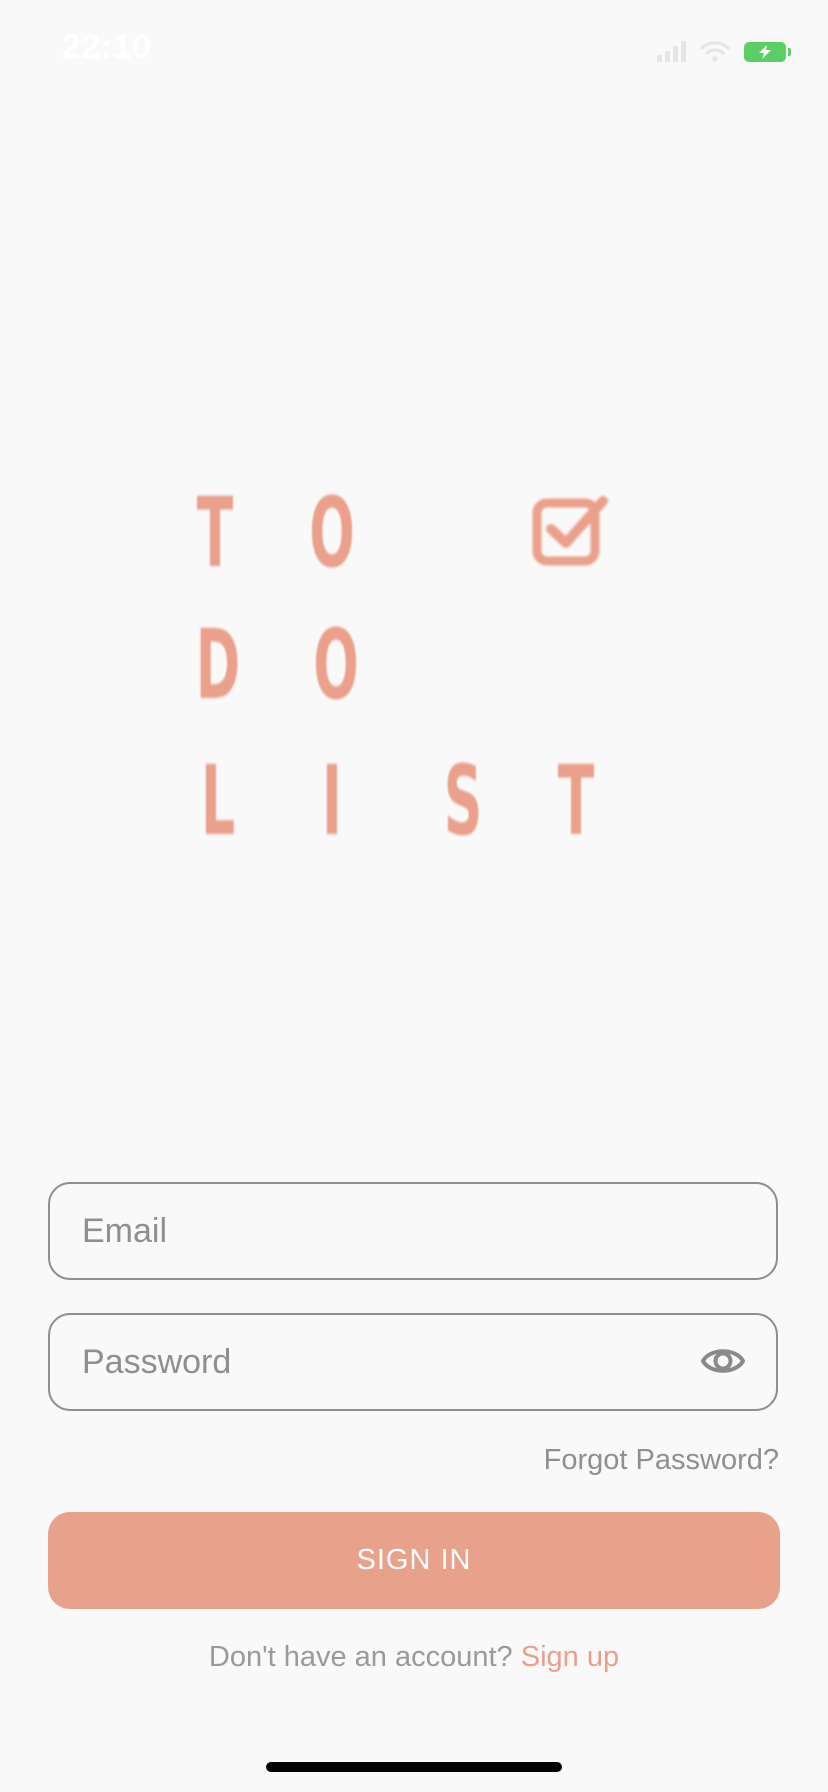  Describe the element at coordinates (414, 1767) in the screenshot. I see `home-indicator` at that location.